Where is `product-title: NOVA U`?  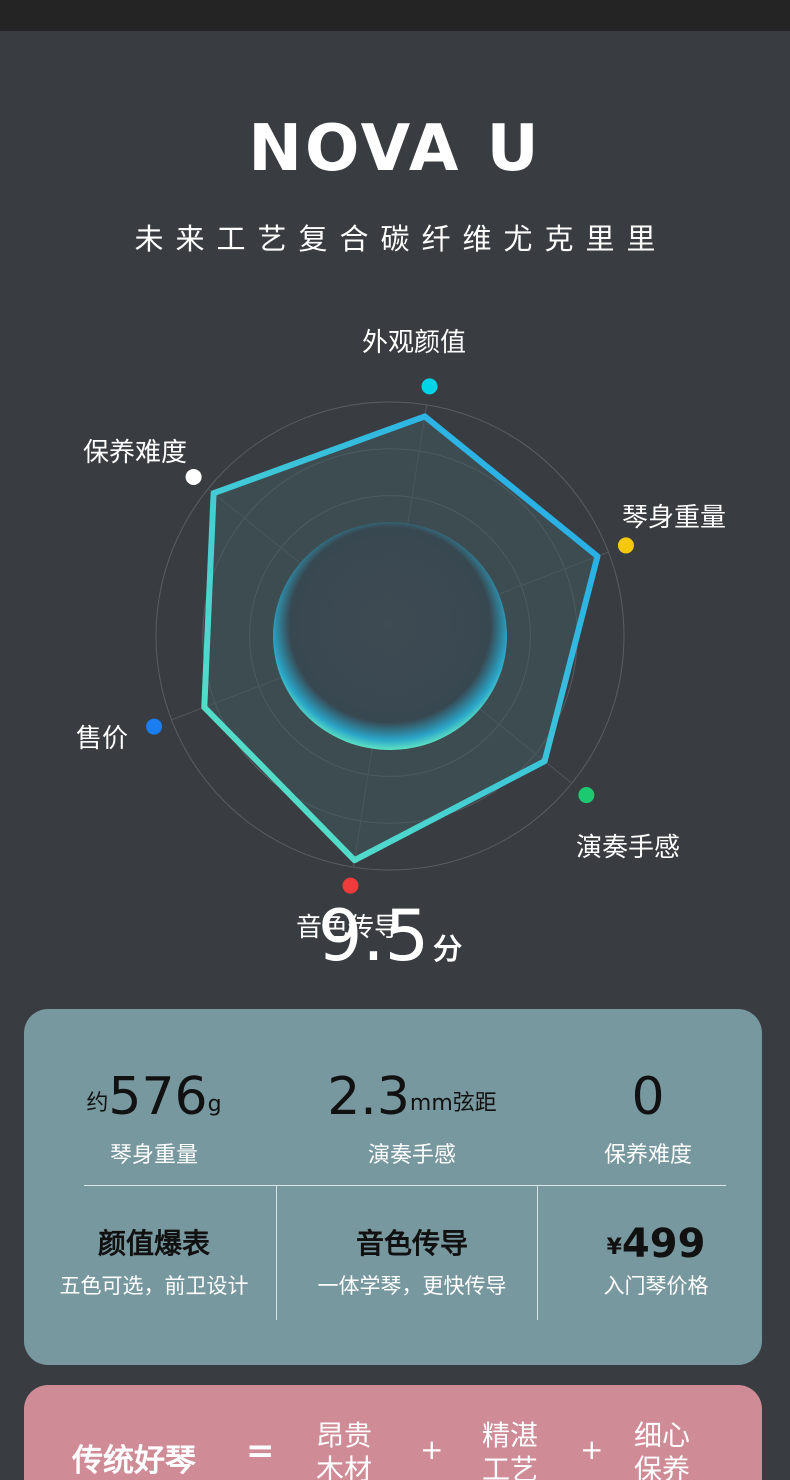
product-title: NOVA U is located at coordinates (395, 149).